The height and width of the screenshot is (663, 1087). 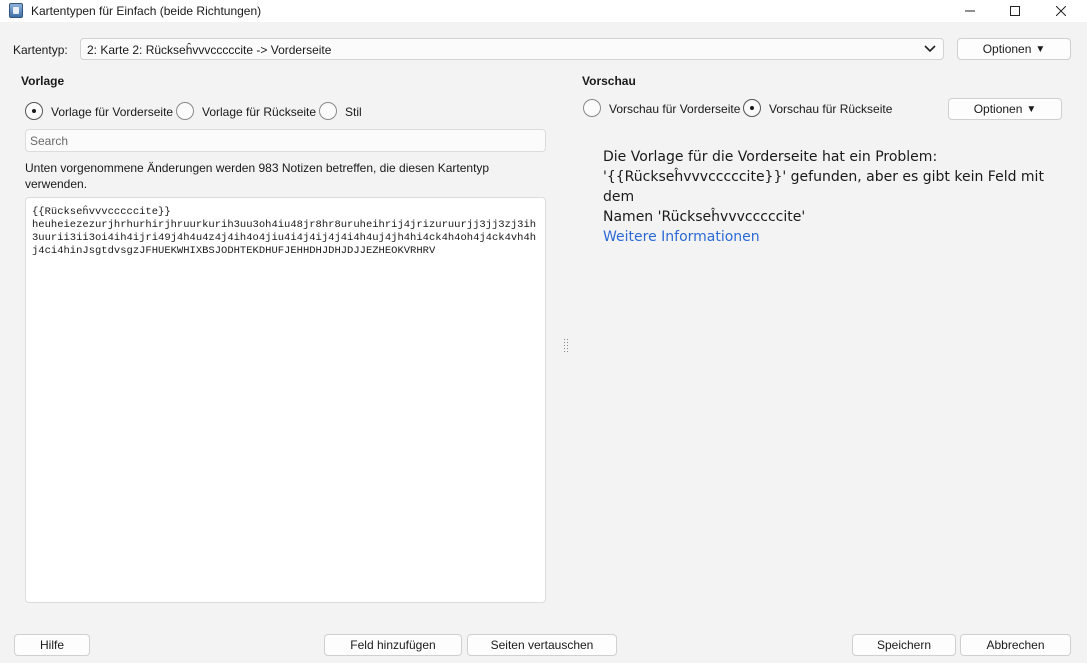 I want to click on preview-heading: Vorschau, so click(x=609, y=81).